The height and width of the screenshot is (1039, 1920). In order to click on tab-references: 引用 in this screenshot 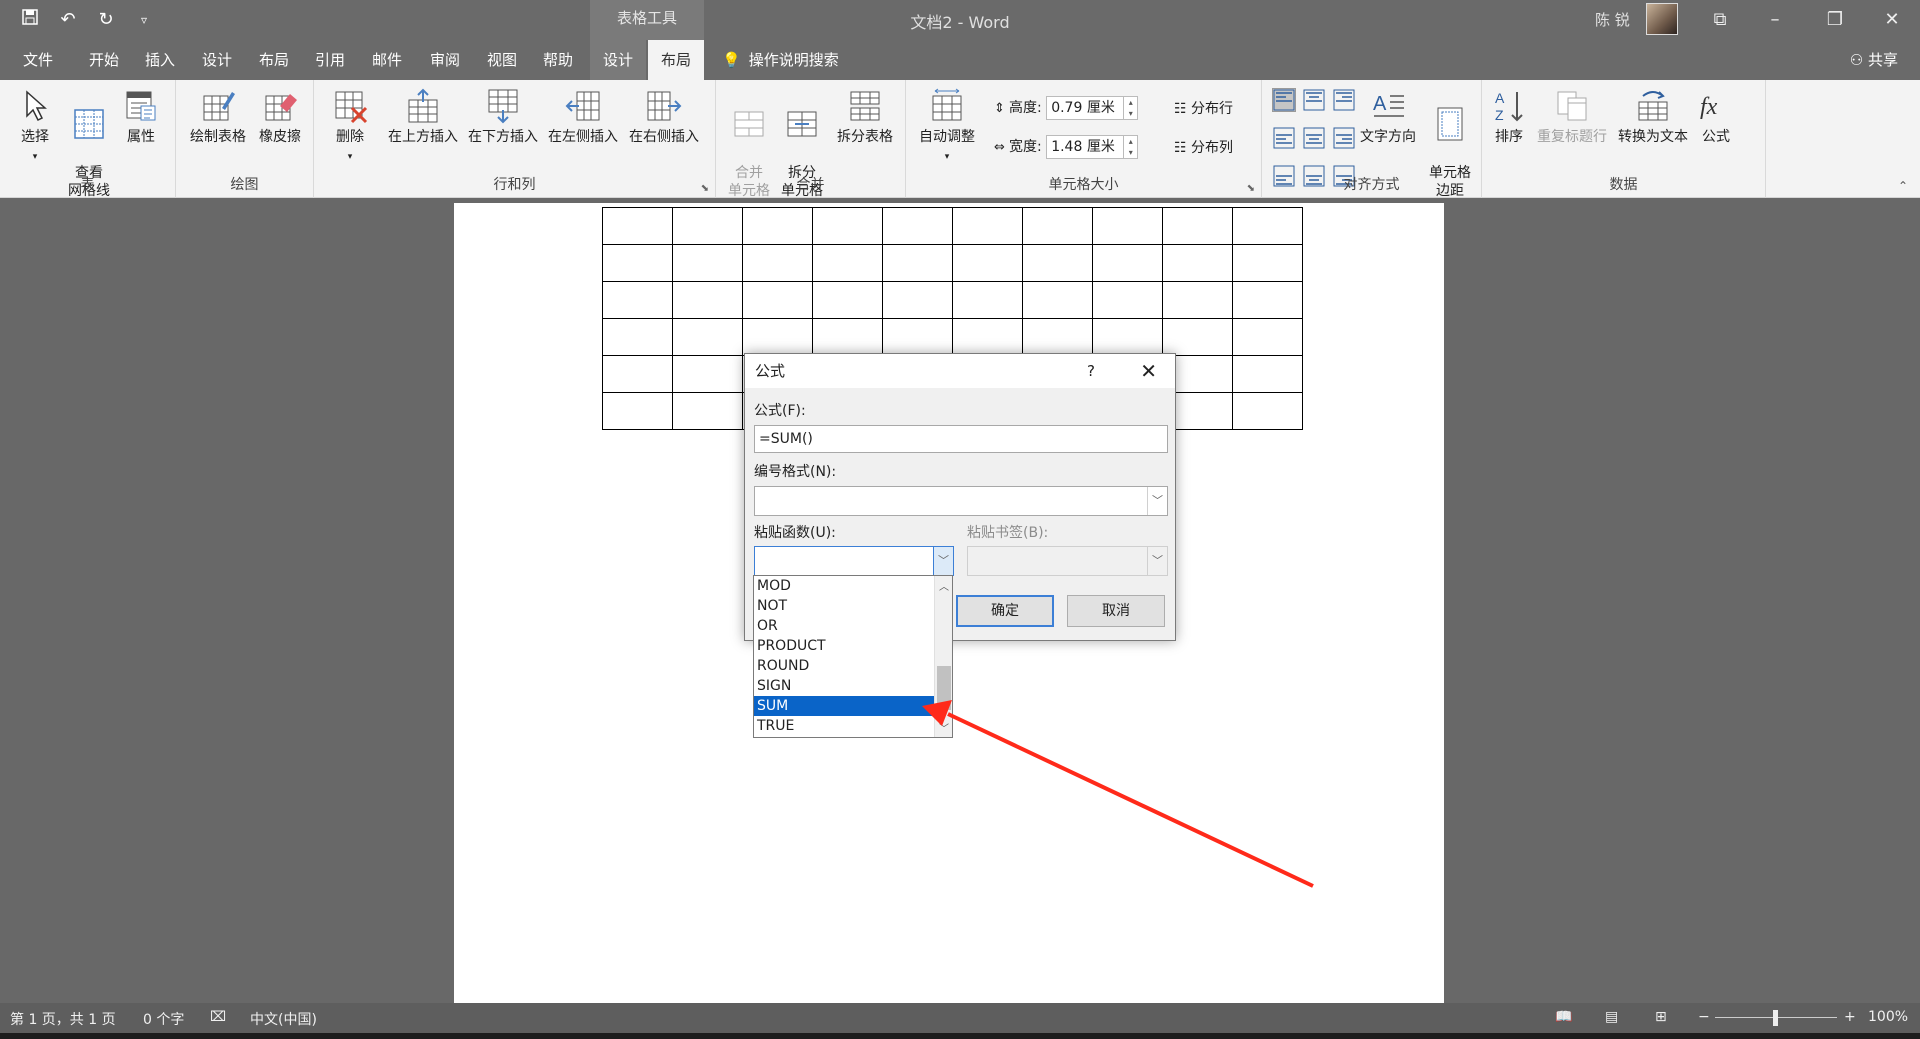, I will do `click(330, 60)`.